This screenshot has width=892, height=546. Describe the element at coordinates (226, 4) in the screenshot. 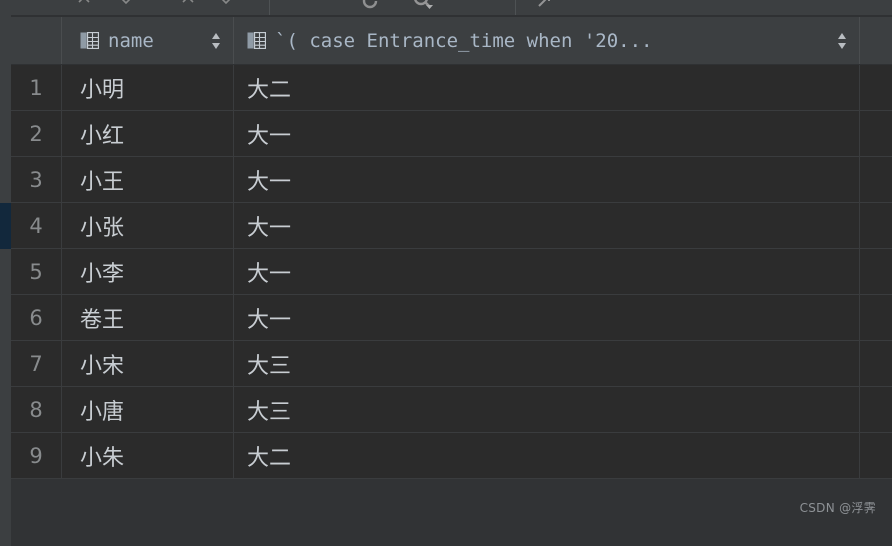

I see `chevron-expand-alt-icon` at that location.